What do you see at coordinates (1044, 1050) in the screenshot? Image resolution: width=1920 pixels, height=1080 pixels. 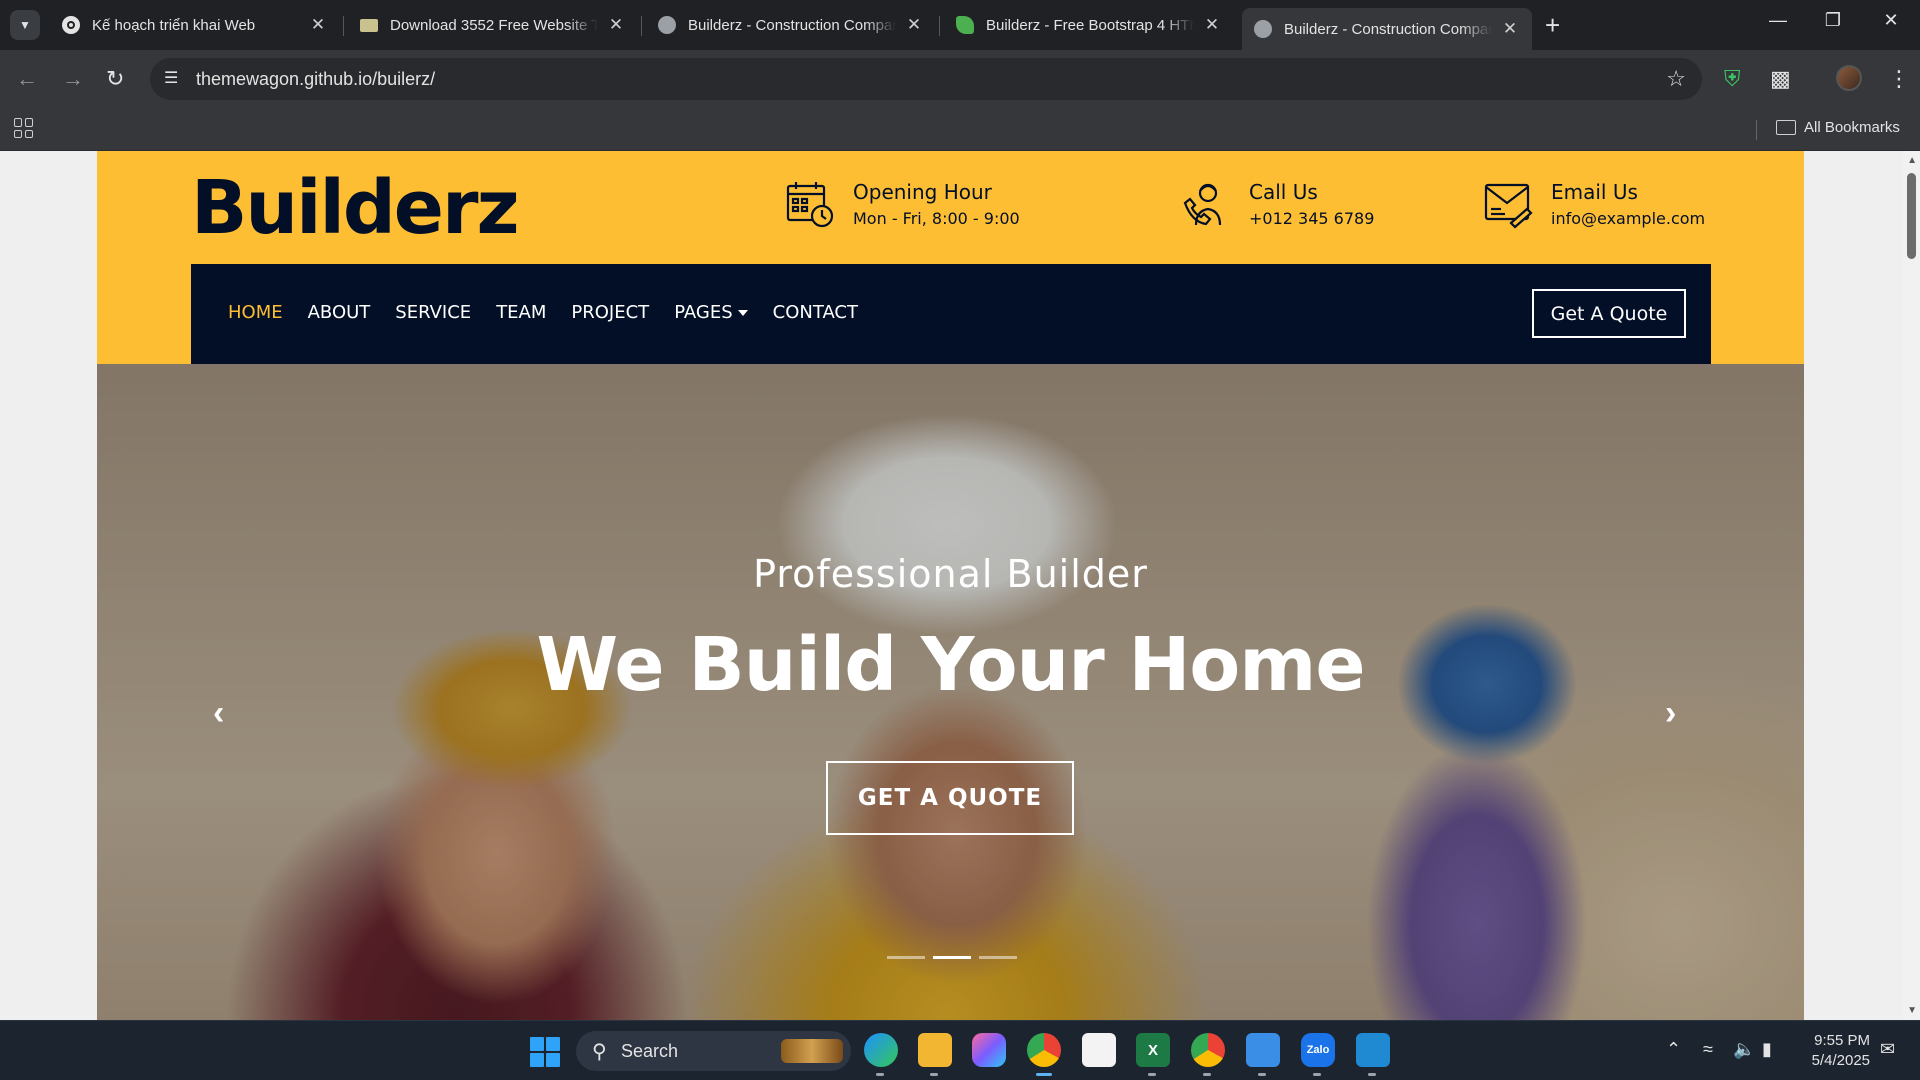 I see `chrome-icon` at bounding box center [1044, 1050].